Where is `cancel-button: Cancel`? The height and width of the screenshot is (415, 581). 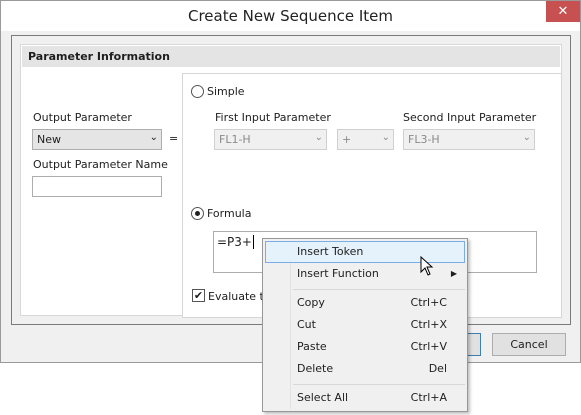
cancel-button: Cancel is located at coordinates (529, 344).